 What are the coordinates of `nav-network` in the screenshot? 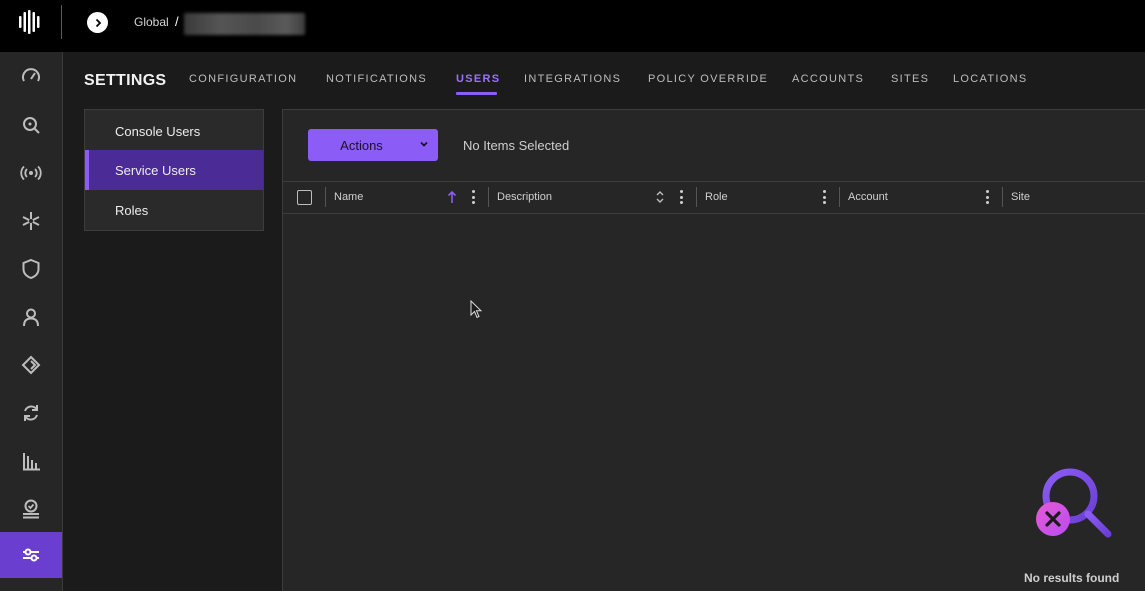 It's located at (31, 365).